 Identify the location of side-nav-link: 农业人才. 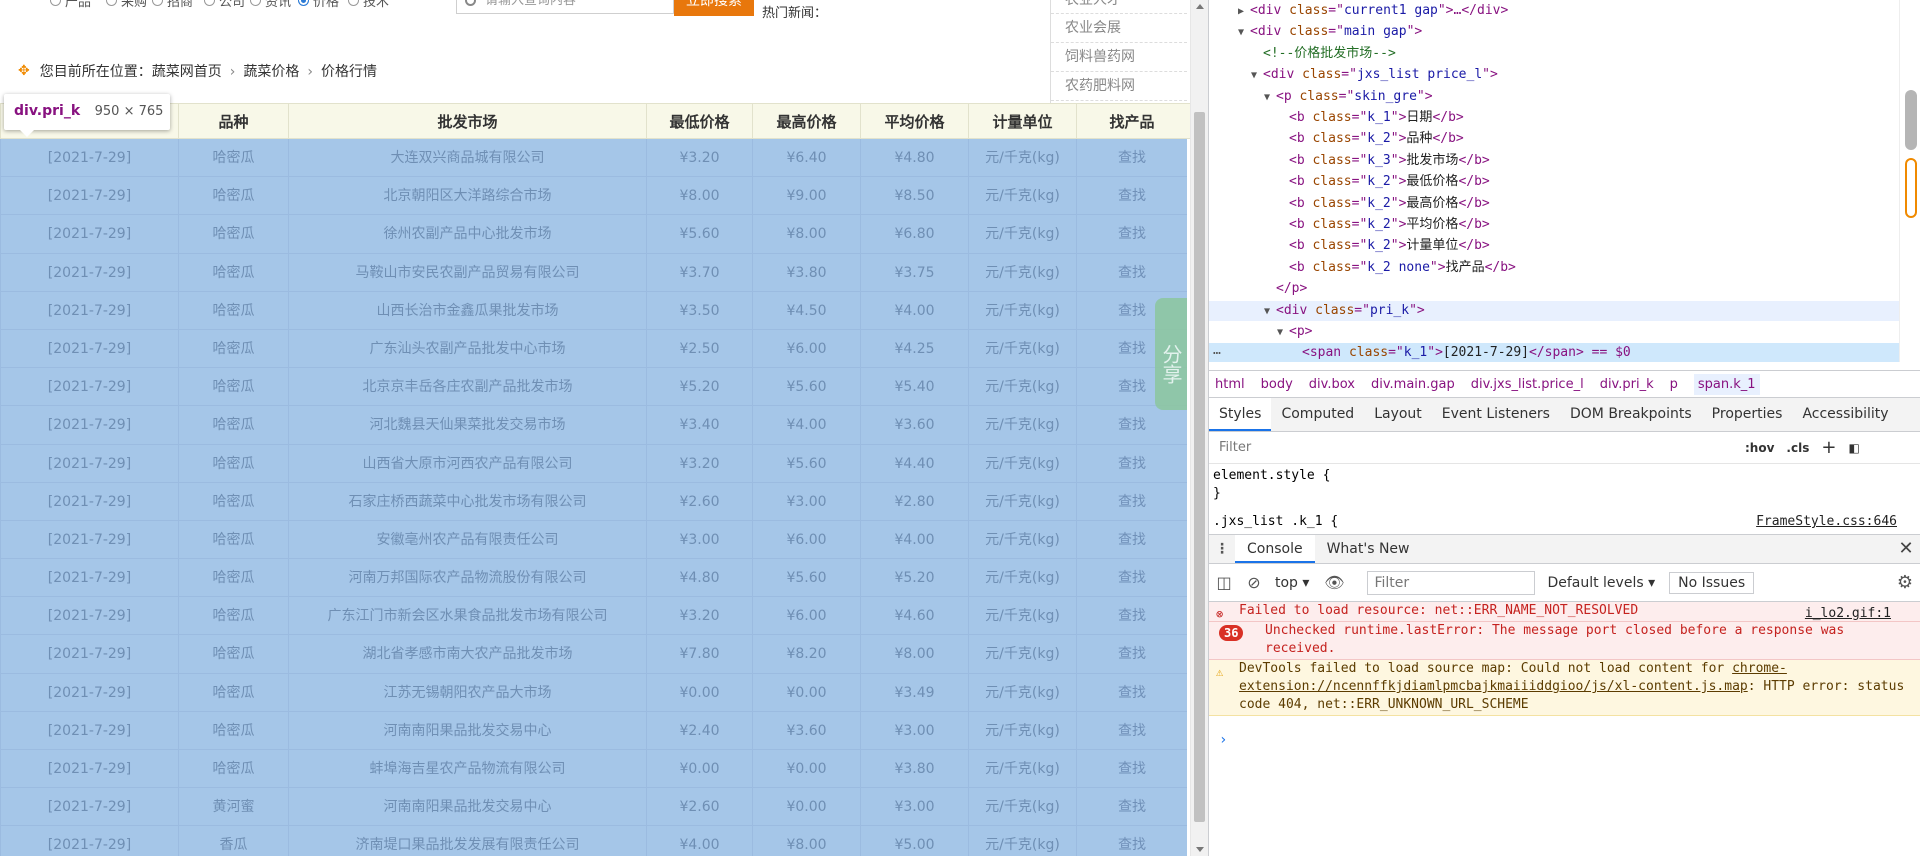
(1119, 7).